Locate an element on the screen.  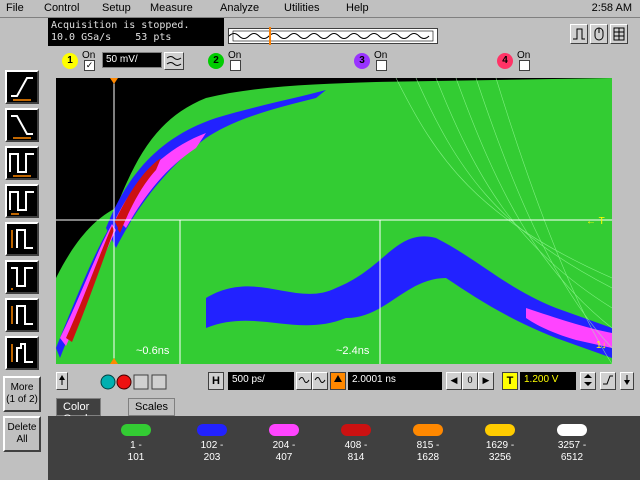
run-controls is located at coordinates (134, 383).